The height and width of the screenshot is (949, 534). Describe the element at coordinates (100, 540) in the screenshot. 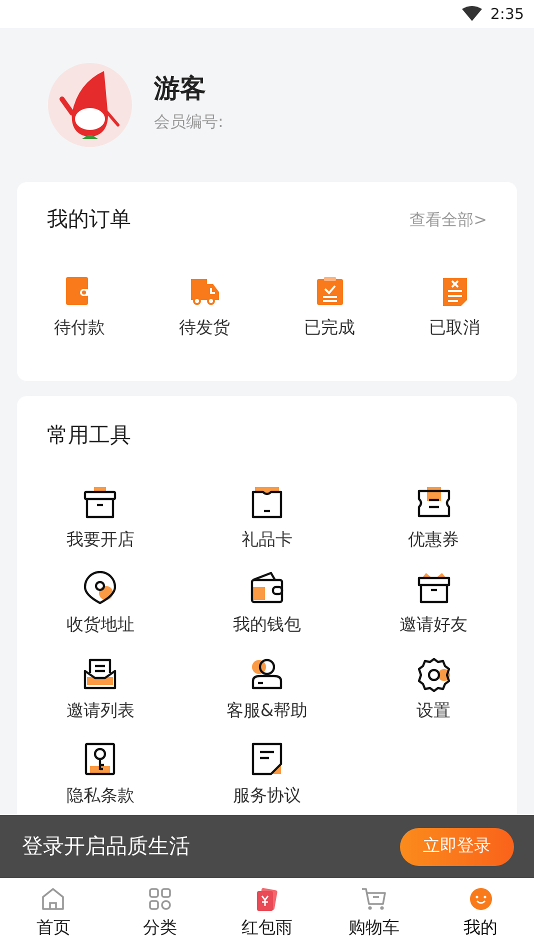

I see `tool-label: 我要开店` at that location.